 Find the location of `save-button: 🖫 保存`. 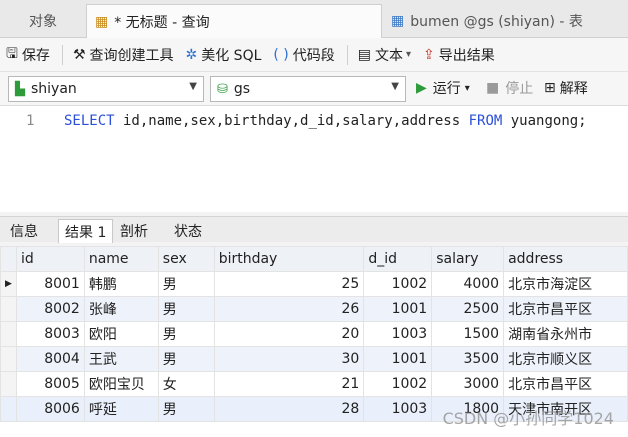

save-button: 🖫 保存 is located at coordinates (28, 55).